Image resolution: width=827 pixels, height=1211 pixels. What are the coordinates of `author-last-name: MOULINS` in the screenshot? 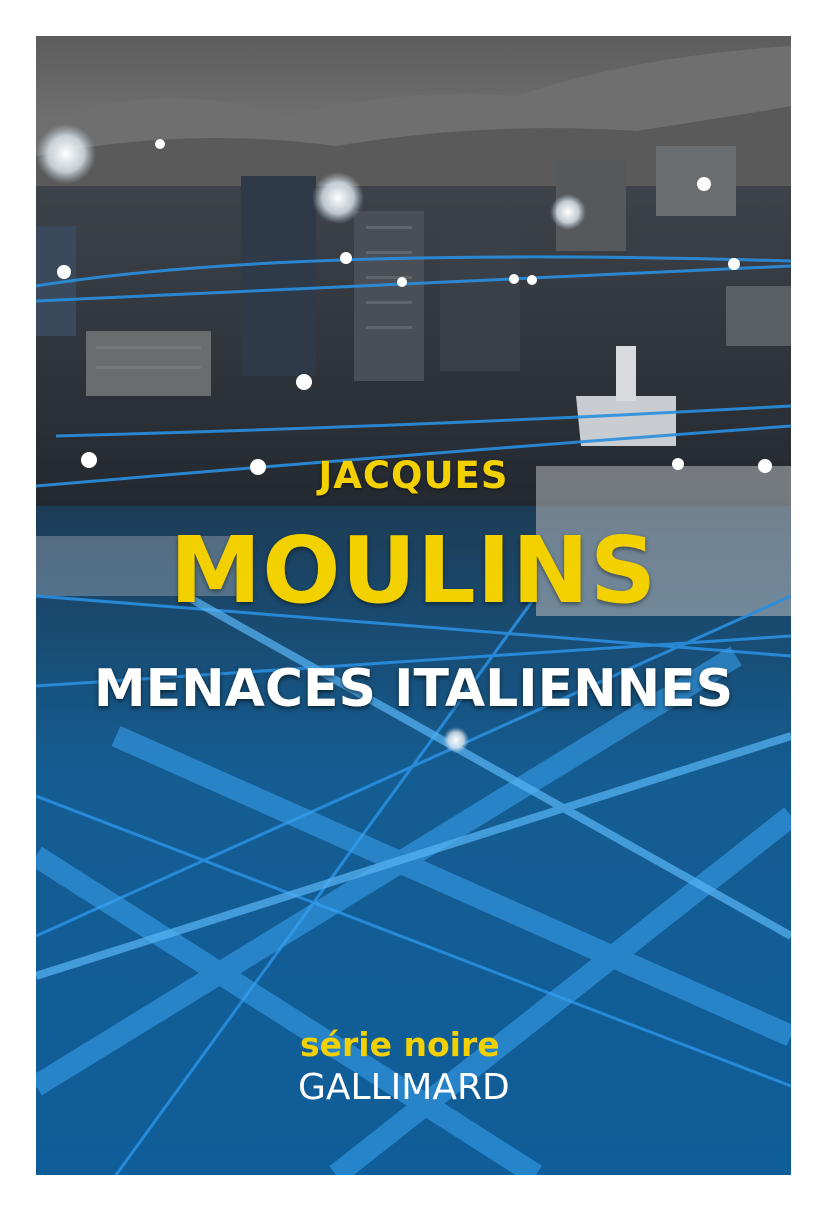 It's located at (413, 570).